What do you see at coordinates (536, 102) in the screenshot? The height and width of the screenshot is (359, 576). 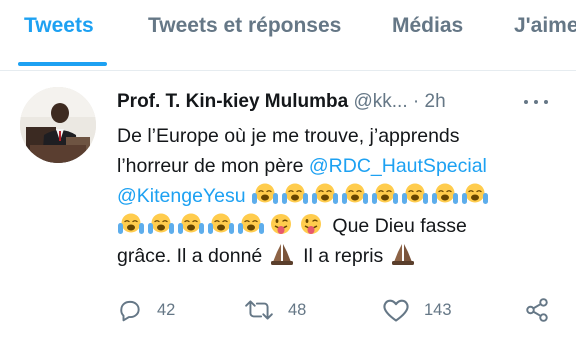 I see `more-options-icon` at bounding box center [536, 102].